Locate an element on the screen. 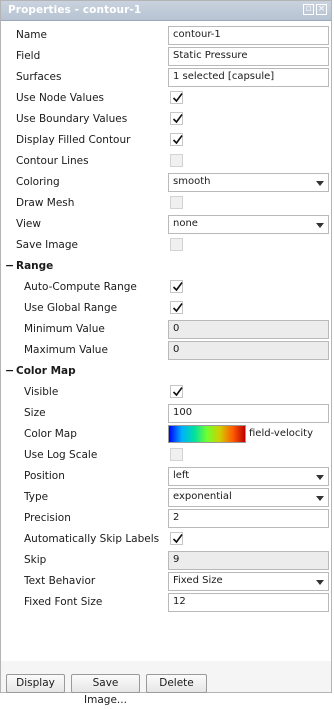  display-filled-contour-checkbox is located at coordinates (176, 139).